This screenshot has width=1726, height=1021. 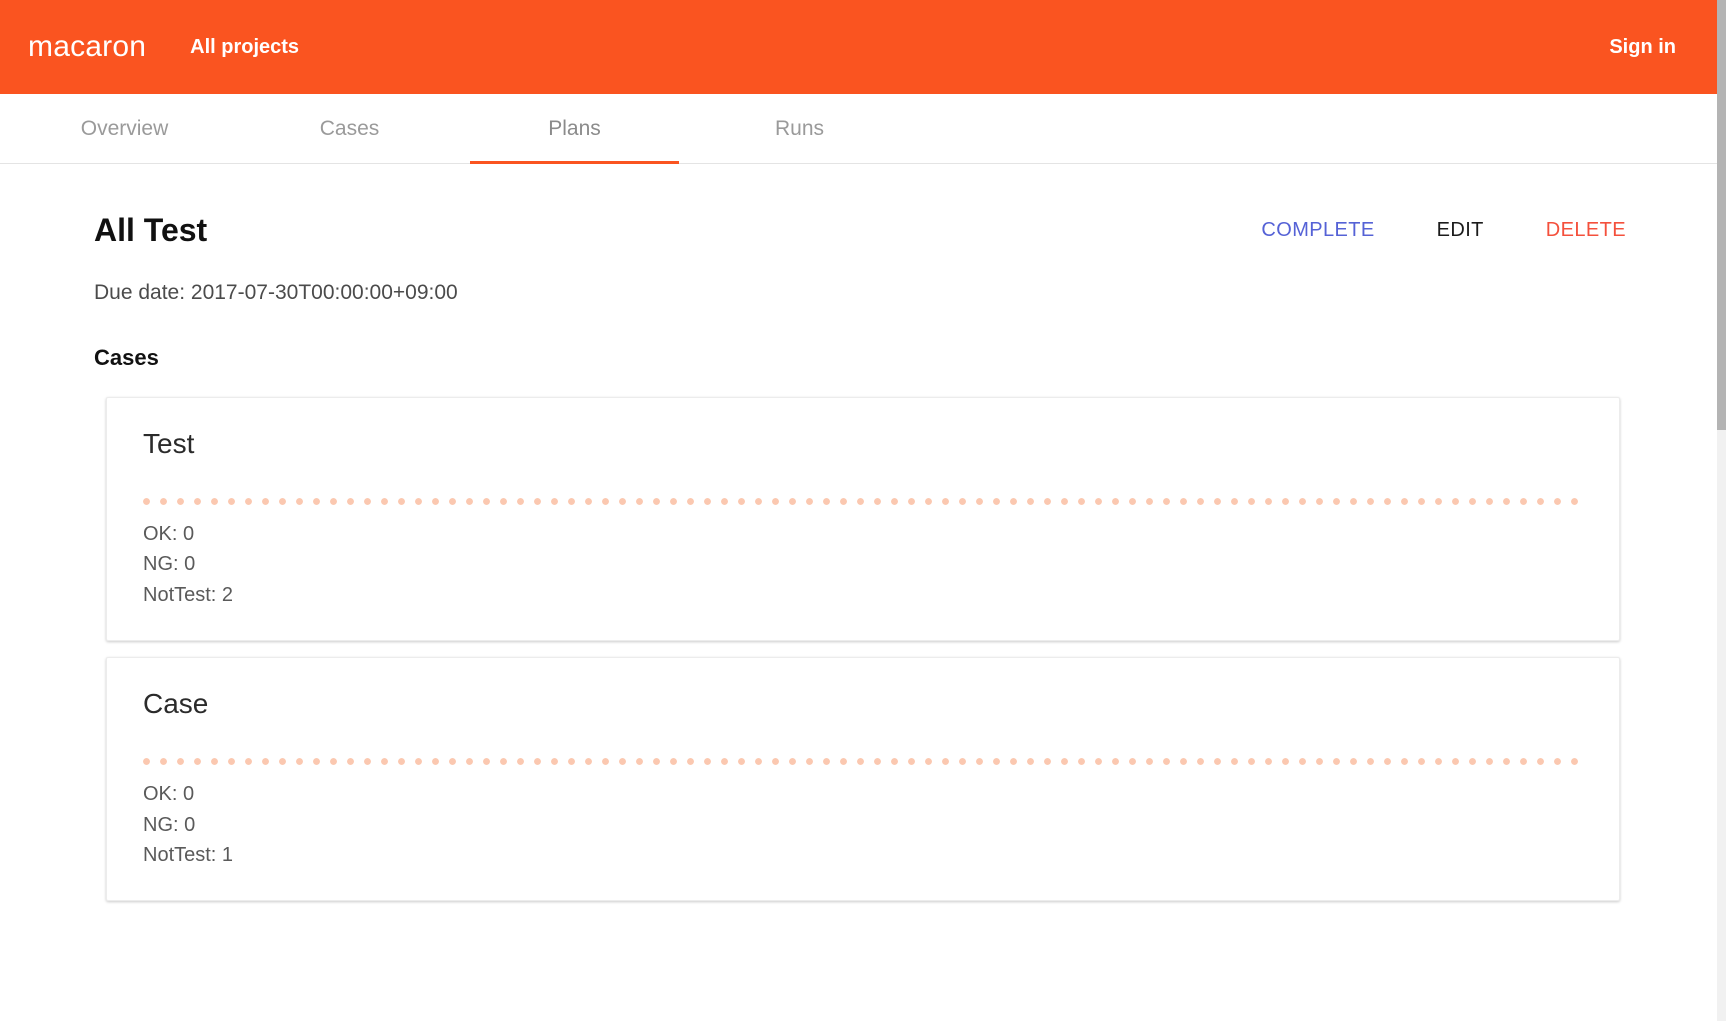 I want to click on delete-button: DELETE, so click(x=1586, y=230).